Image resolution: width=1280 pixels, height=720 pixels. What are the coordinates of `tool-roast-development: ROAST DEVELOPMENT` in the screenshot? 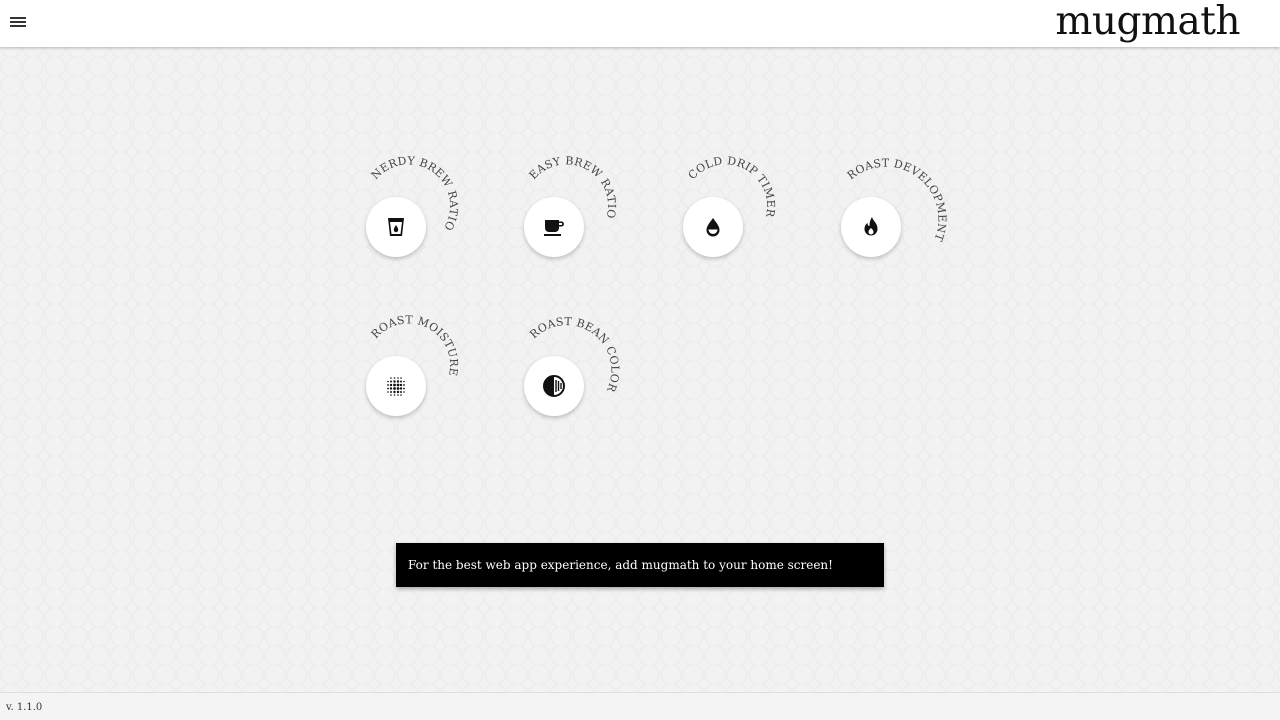 It's located at (882, 219).